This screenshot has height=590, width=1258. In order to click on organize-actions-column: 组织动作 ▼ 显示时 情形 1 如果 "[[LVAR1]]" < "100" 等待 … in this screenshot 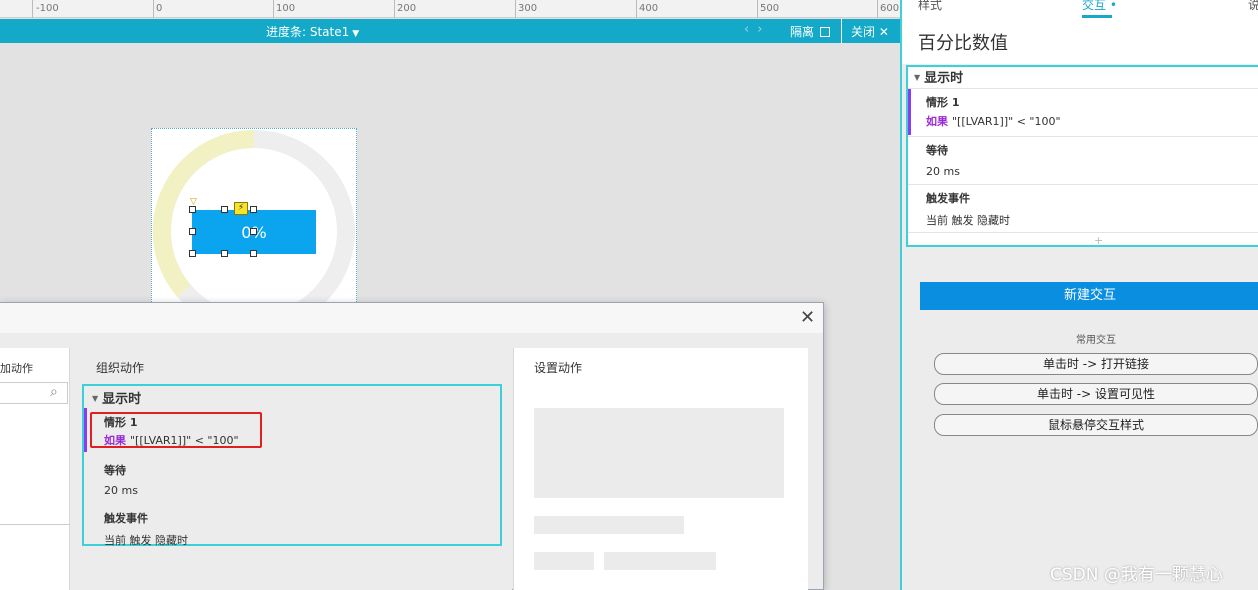, I will do `click(291, 469)`.